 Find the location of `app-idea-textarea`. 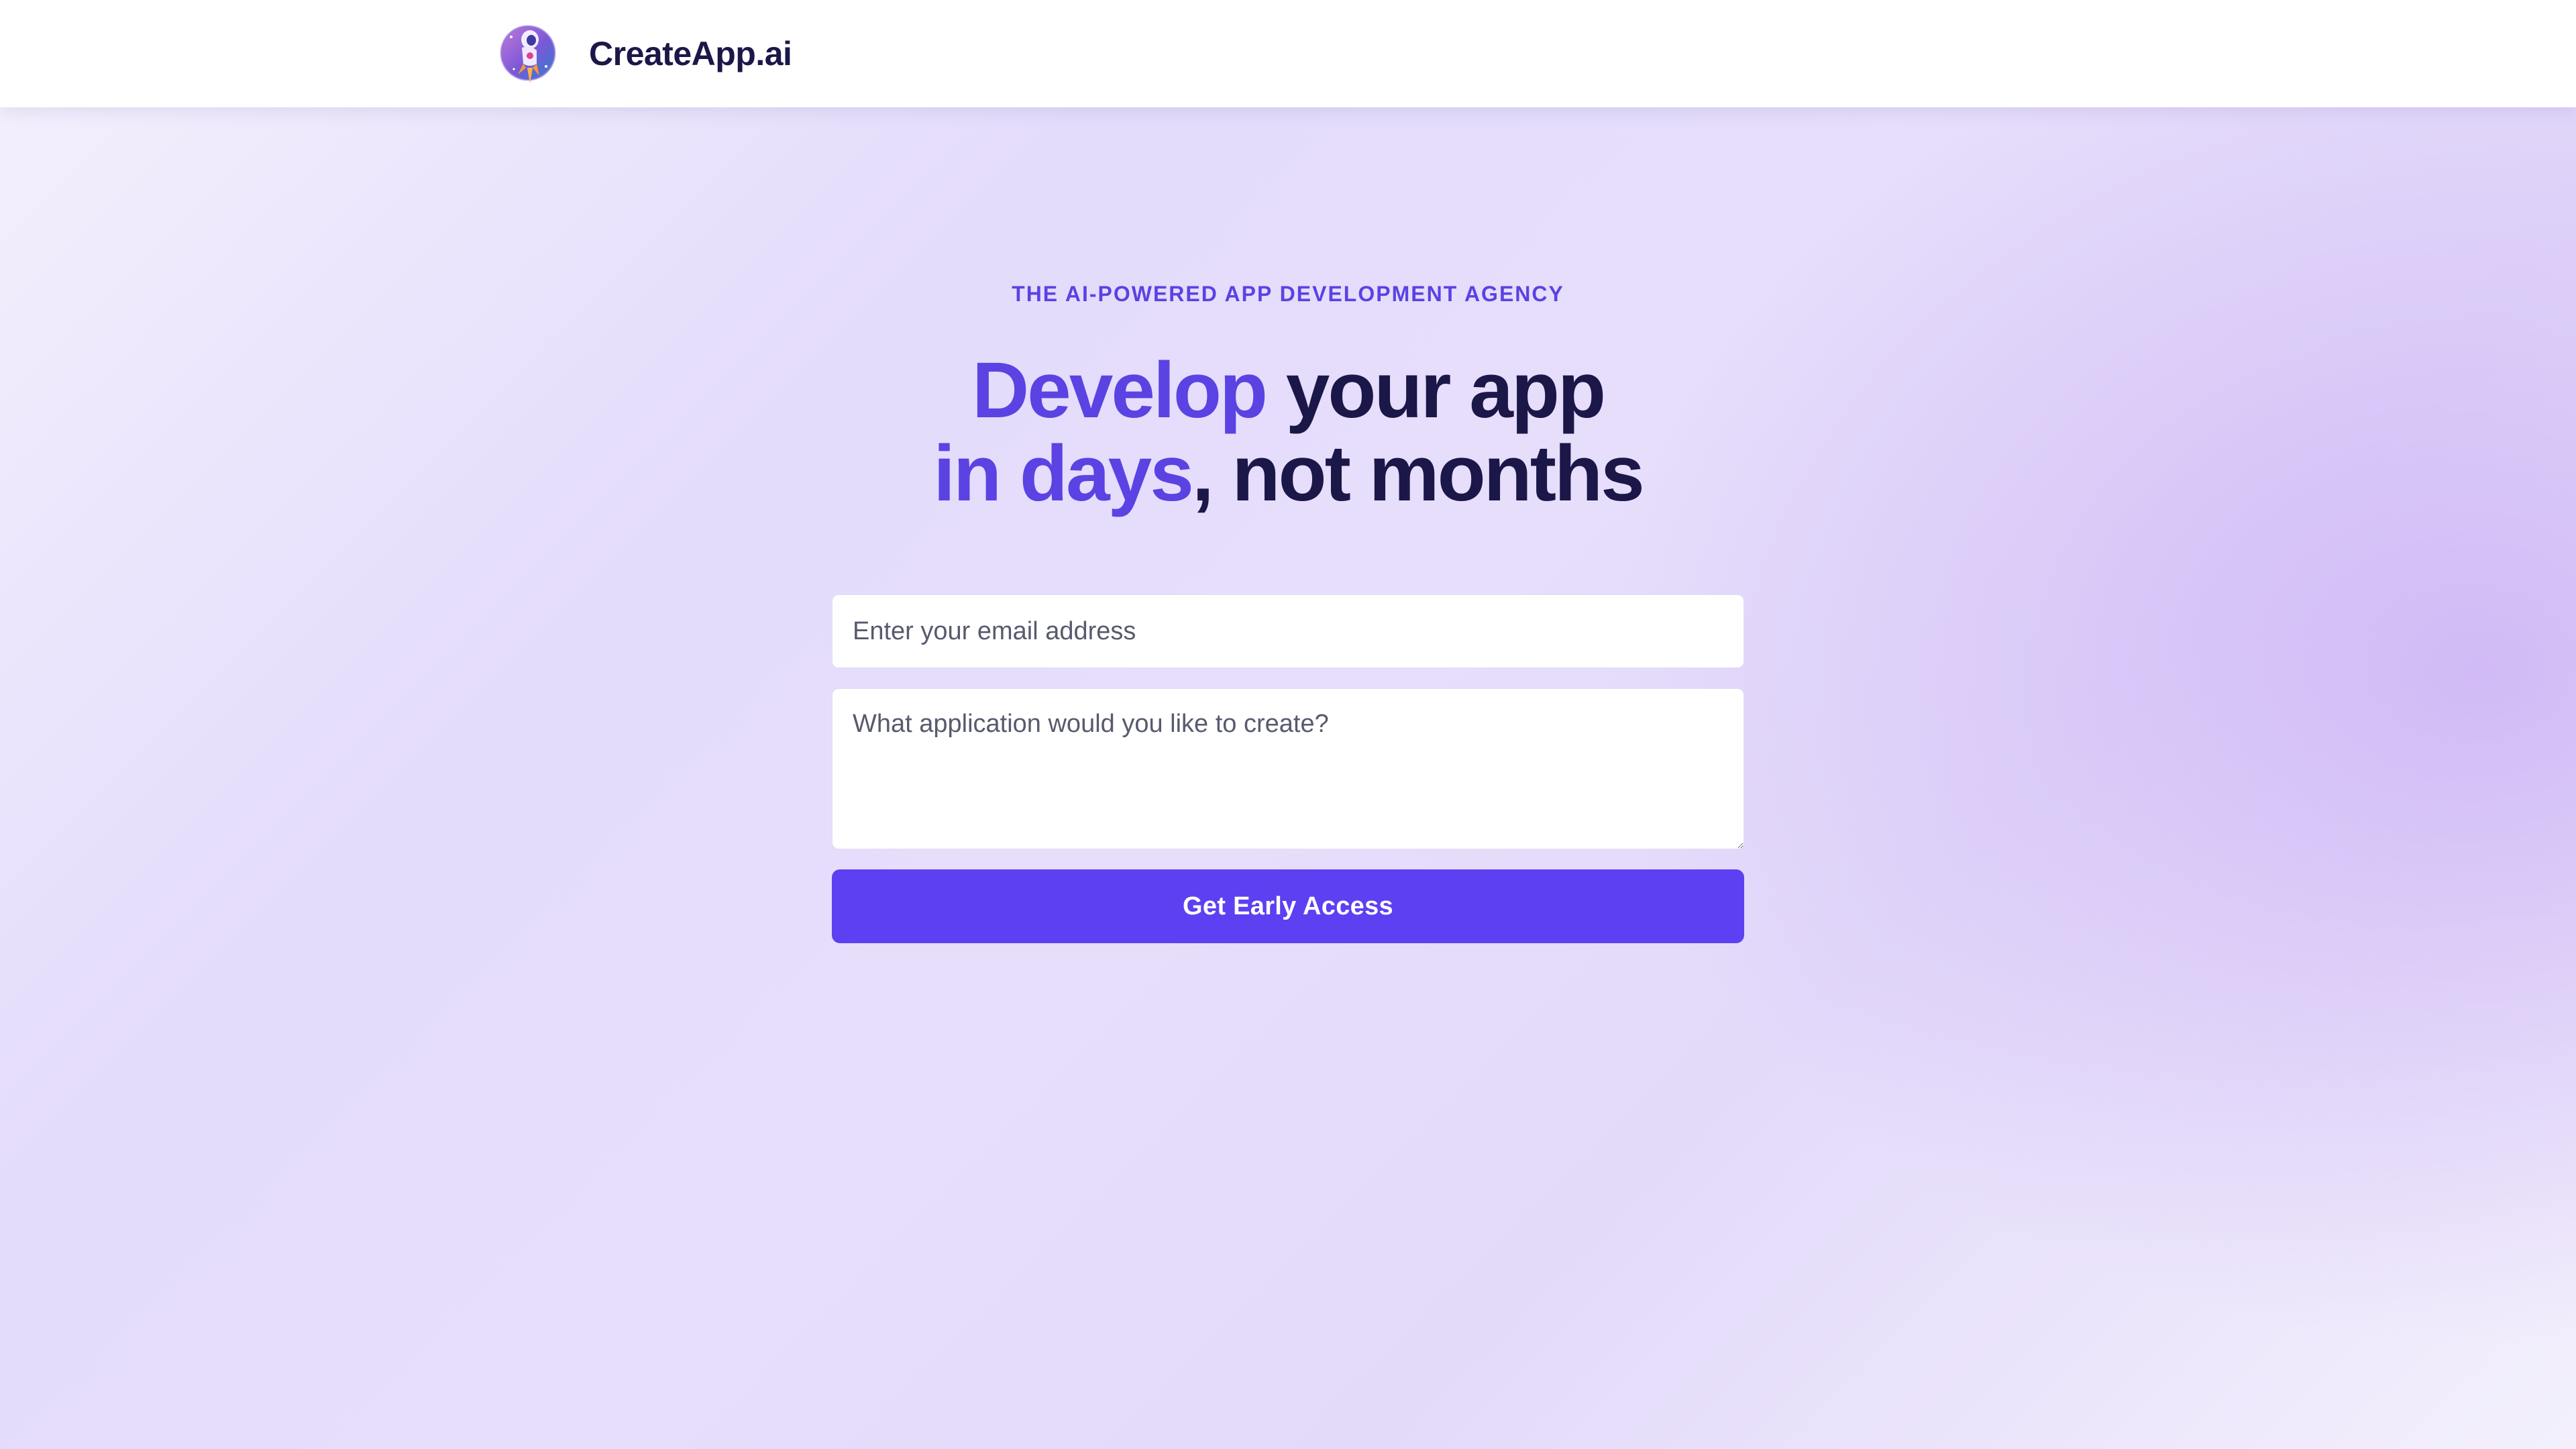

app-idea-textarea is located at coordinates (1288, 768).